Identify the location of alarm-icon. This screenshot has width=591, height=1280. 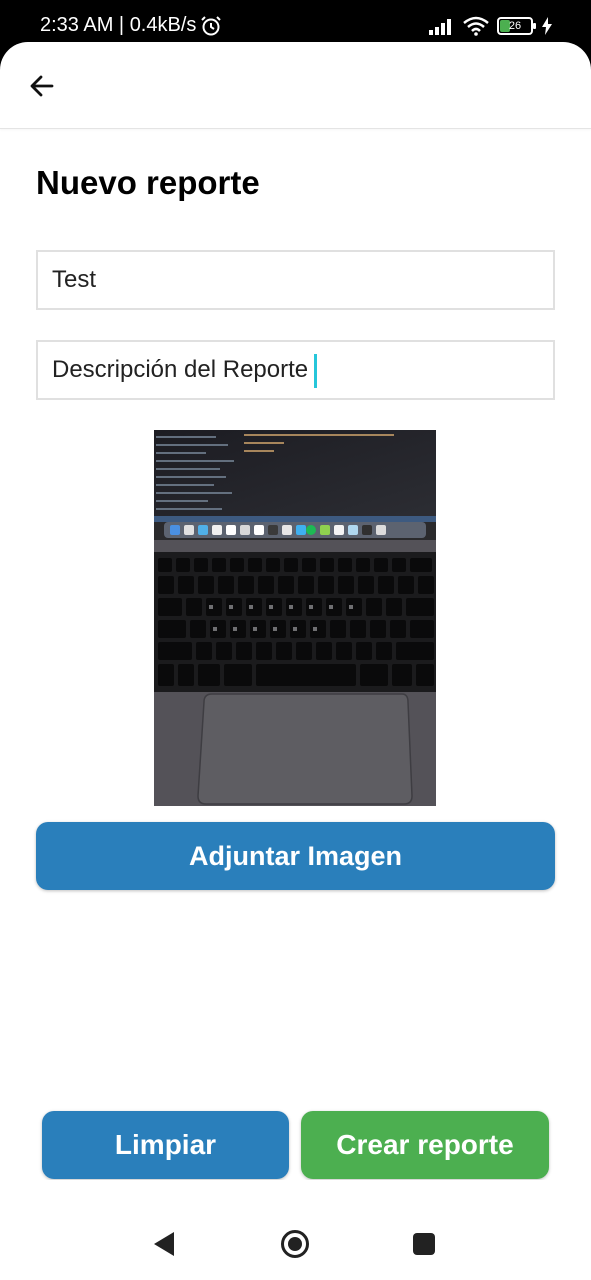
(211, 25).